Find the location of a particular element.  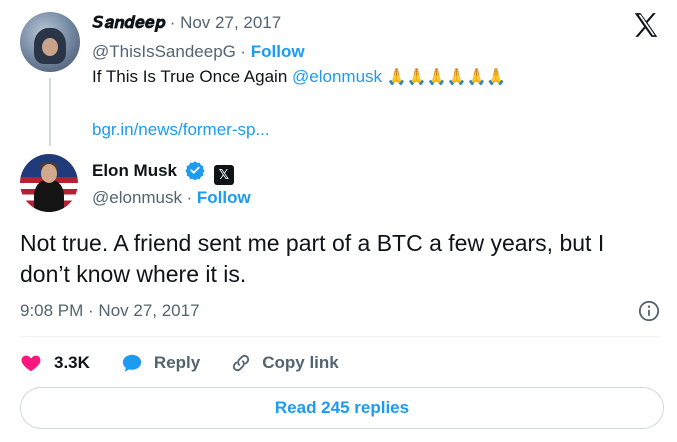

pray-emoji: 🙏🙏🙏🙏🙏🙏 is located at coordinates (446, 77).